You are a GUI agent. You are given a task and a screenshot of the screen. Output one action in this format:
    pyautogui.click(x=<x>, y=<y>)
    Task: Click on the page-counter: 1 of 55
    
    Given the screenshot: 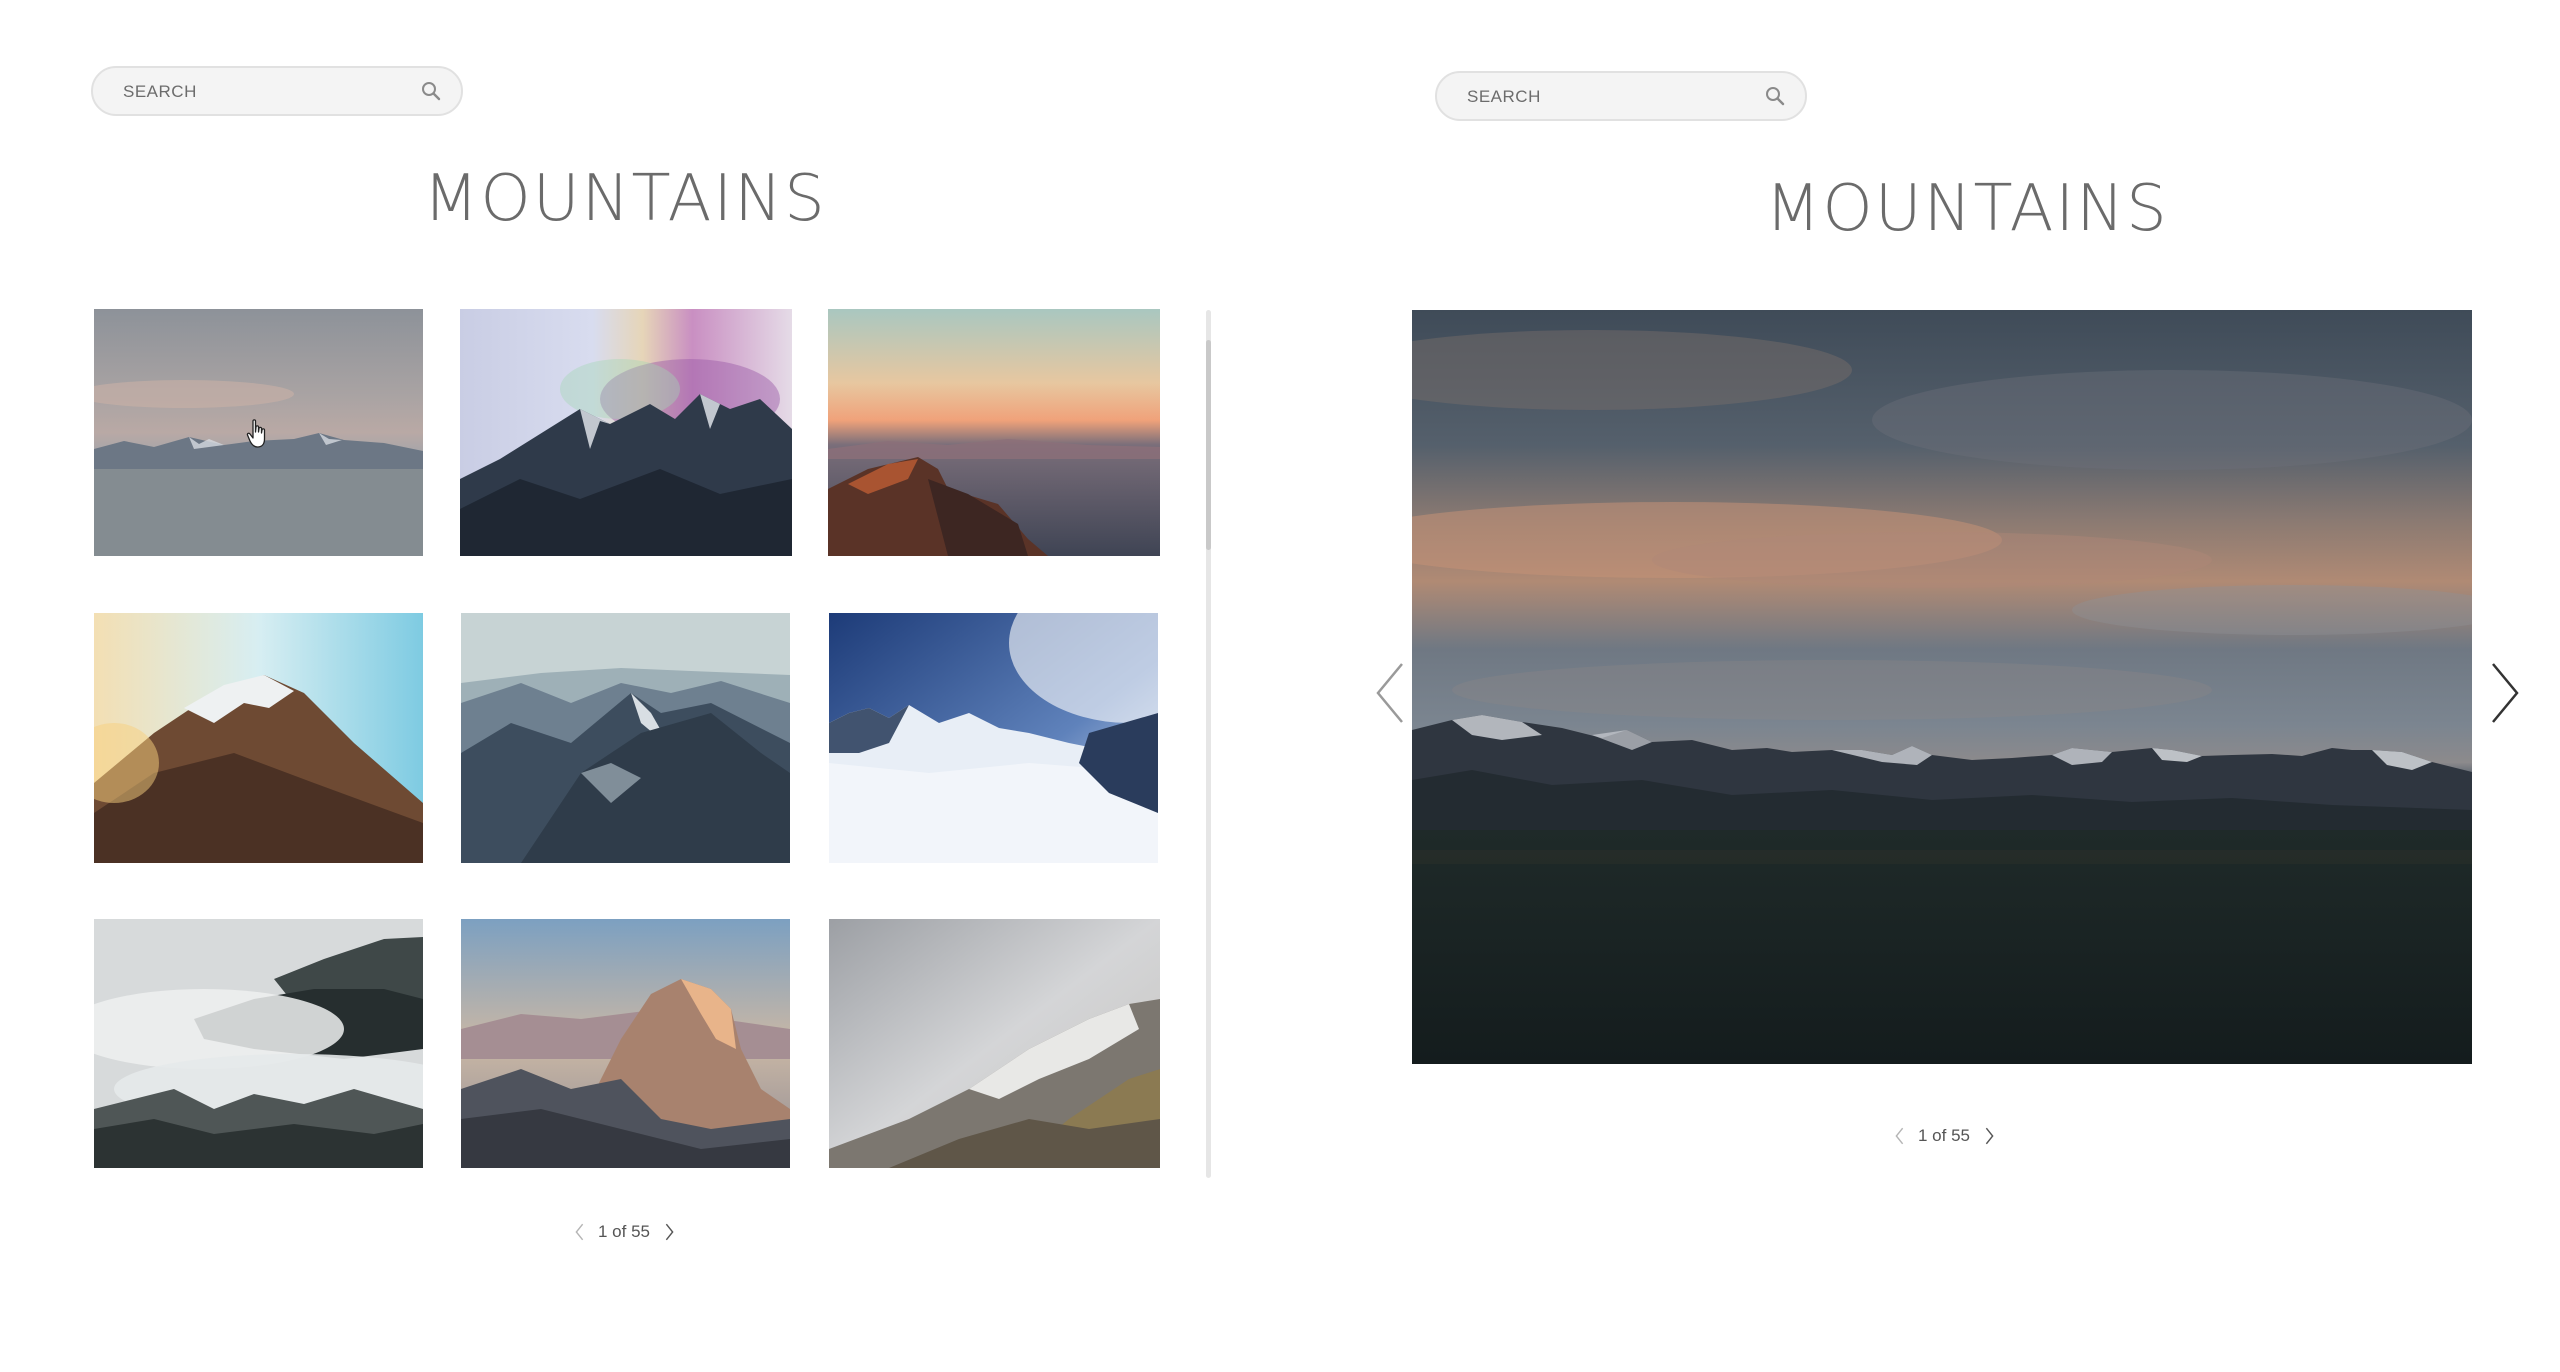 What is the action you would take?
    pyautogui.click(x=1944, y=1135)
    